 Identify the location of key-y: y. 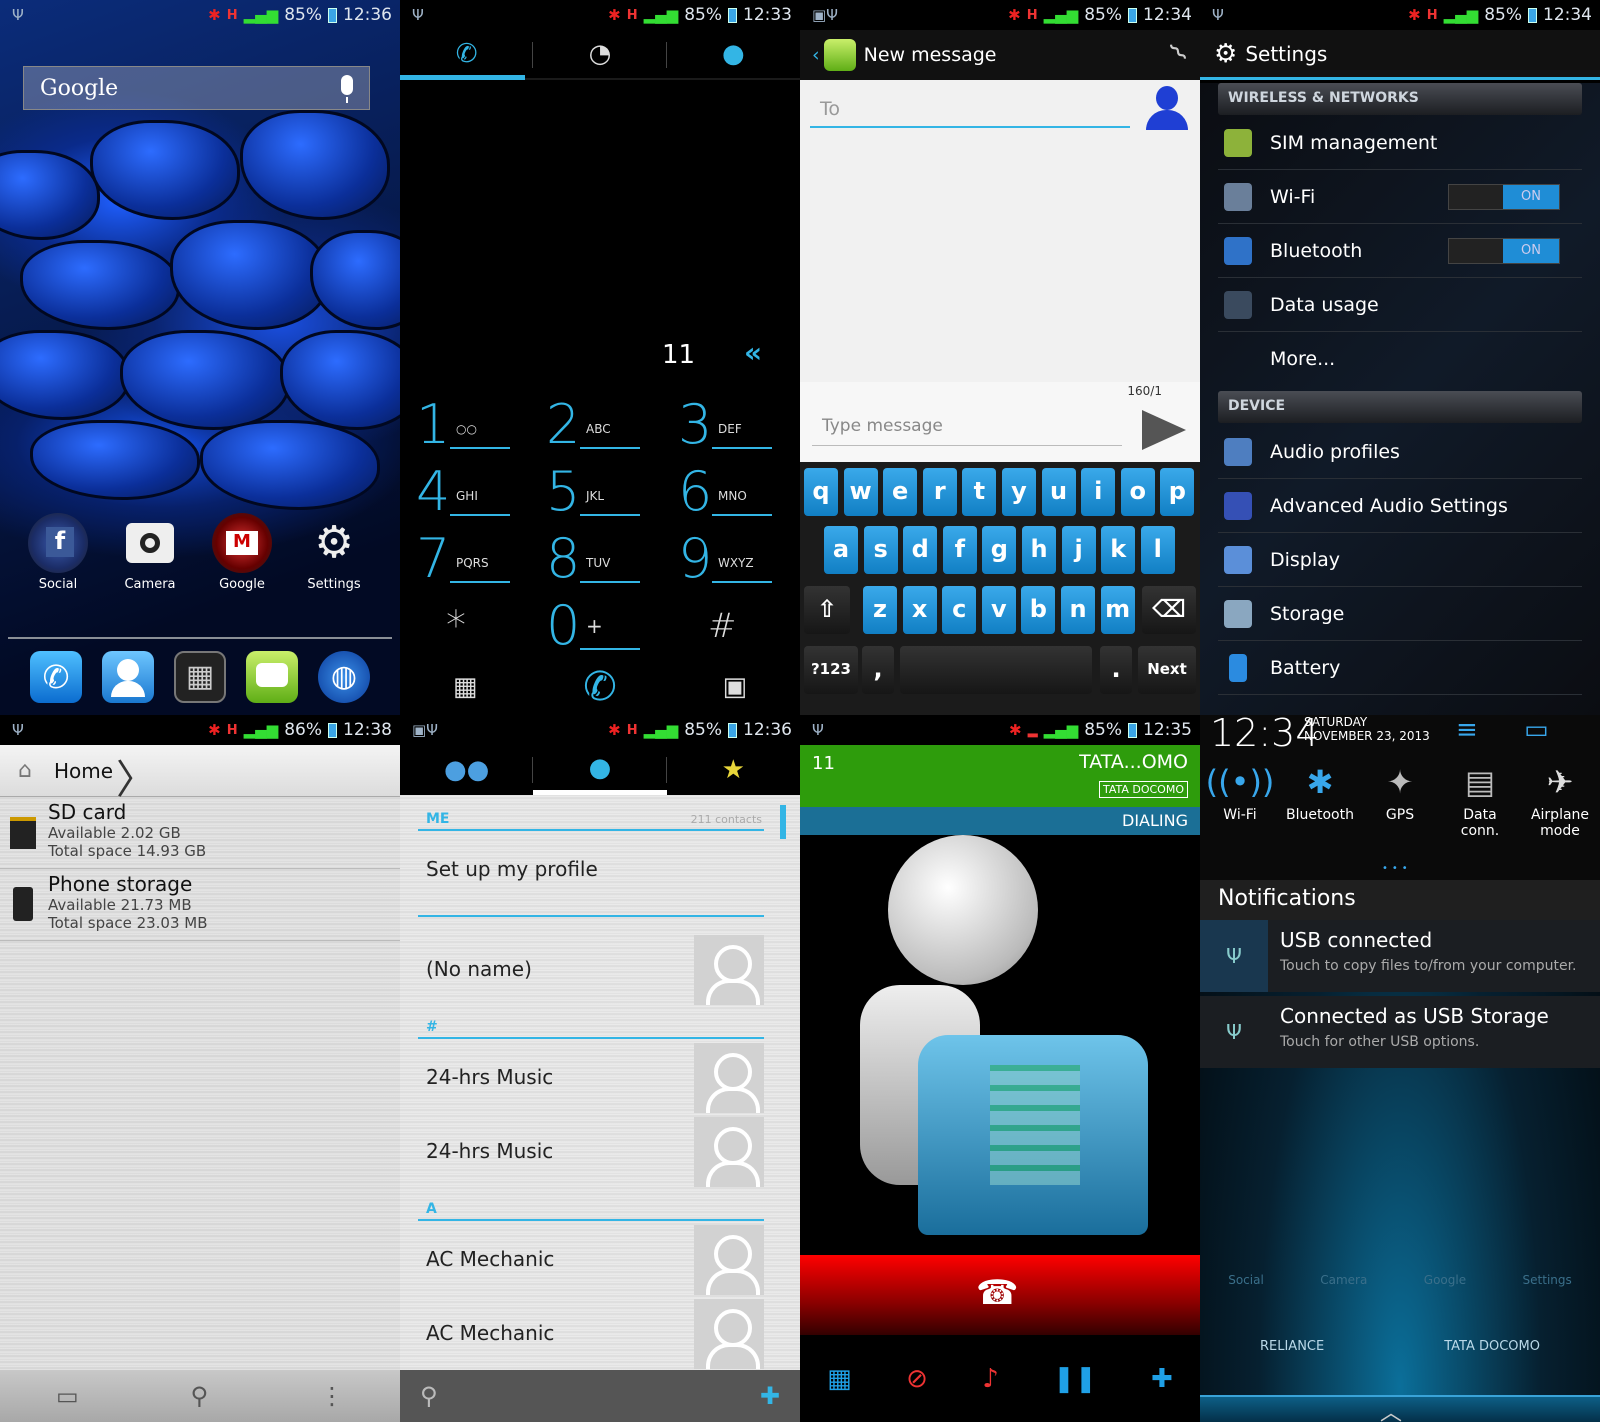
(1019, 492).